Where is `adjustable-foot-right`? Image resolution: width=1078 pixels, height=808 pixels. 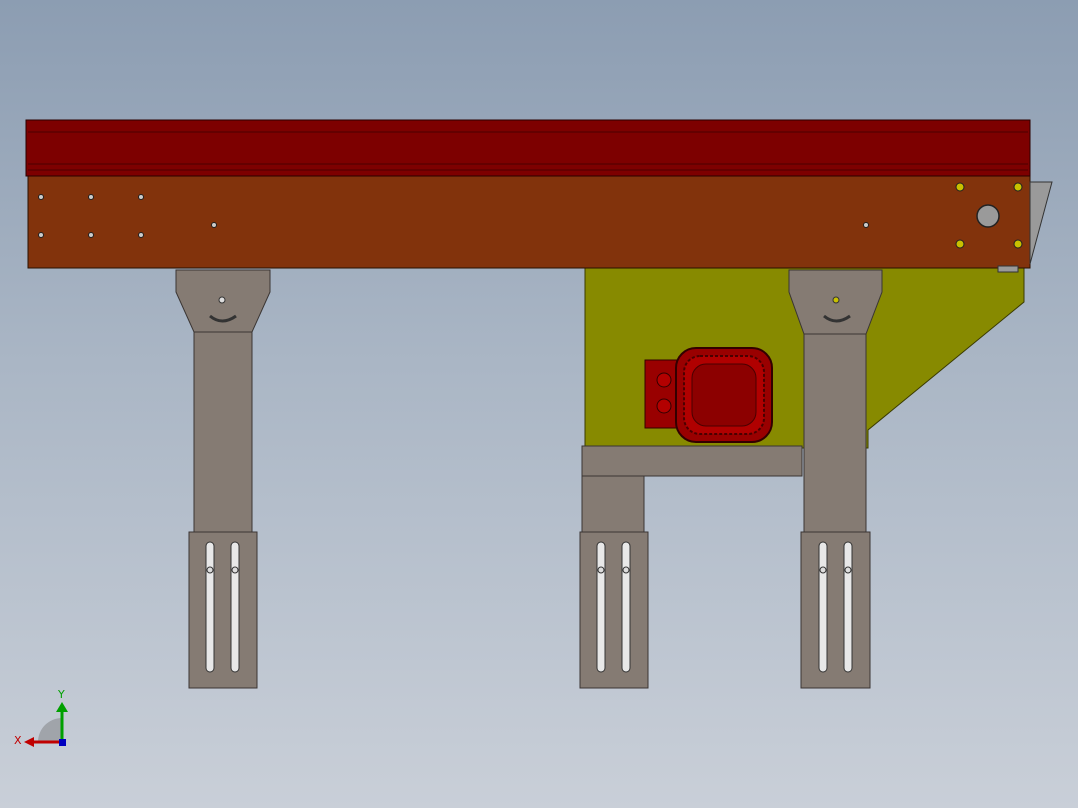
adjustable-foot-right is located at coordinates (835, 610).